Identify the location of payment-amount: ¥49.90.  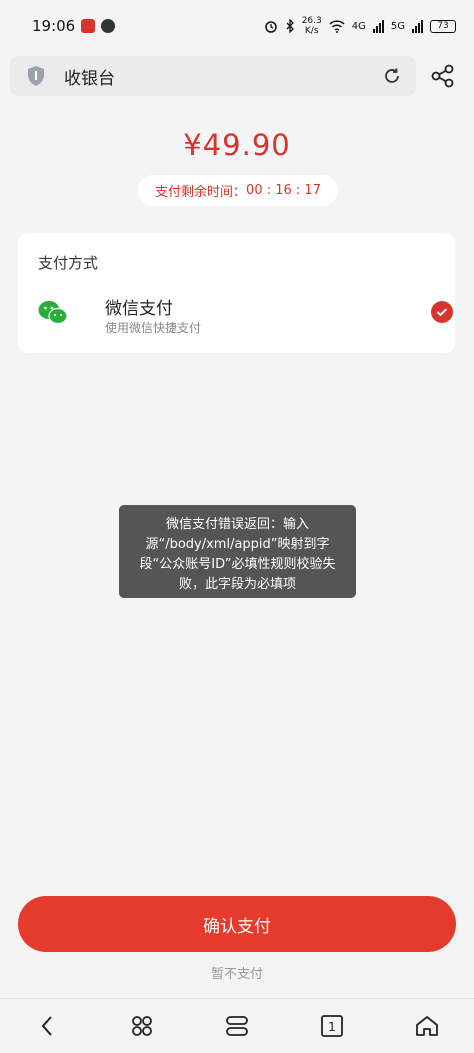
(237, 145).